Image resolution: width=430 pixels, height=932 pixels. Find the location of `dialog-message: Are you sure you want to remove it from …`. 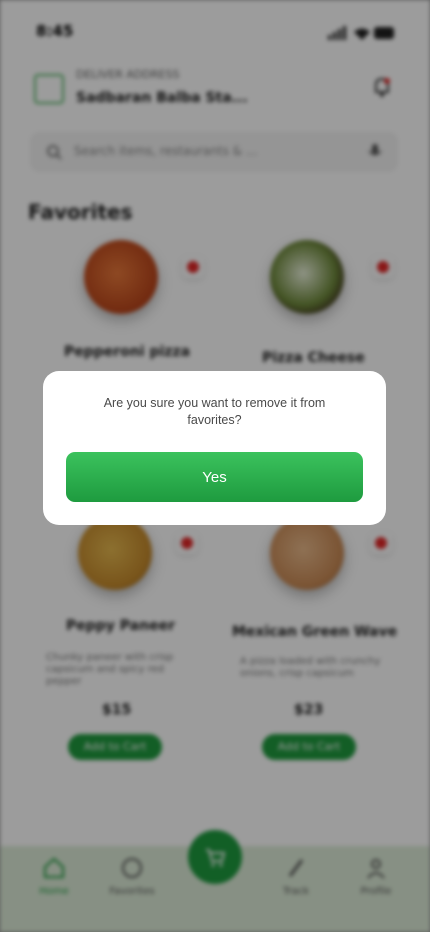

dialog-message: Are you sure you want to remove it from … is located at coordinates (214, 411).